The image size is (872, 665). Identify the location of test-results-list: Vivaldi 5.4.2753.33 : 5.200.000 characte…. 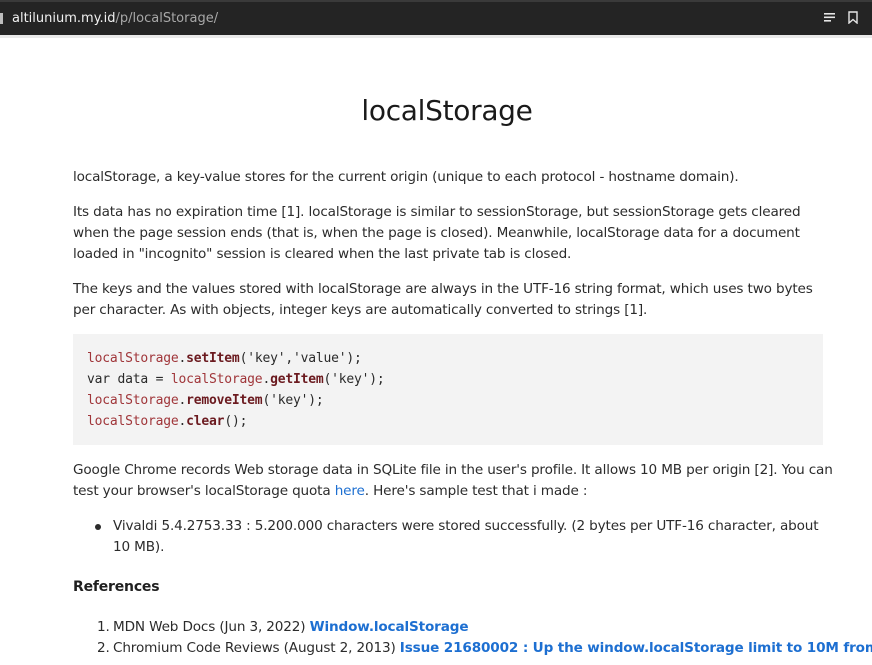
(453, 537).